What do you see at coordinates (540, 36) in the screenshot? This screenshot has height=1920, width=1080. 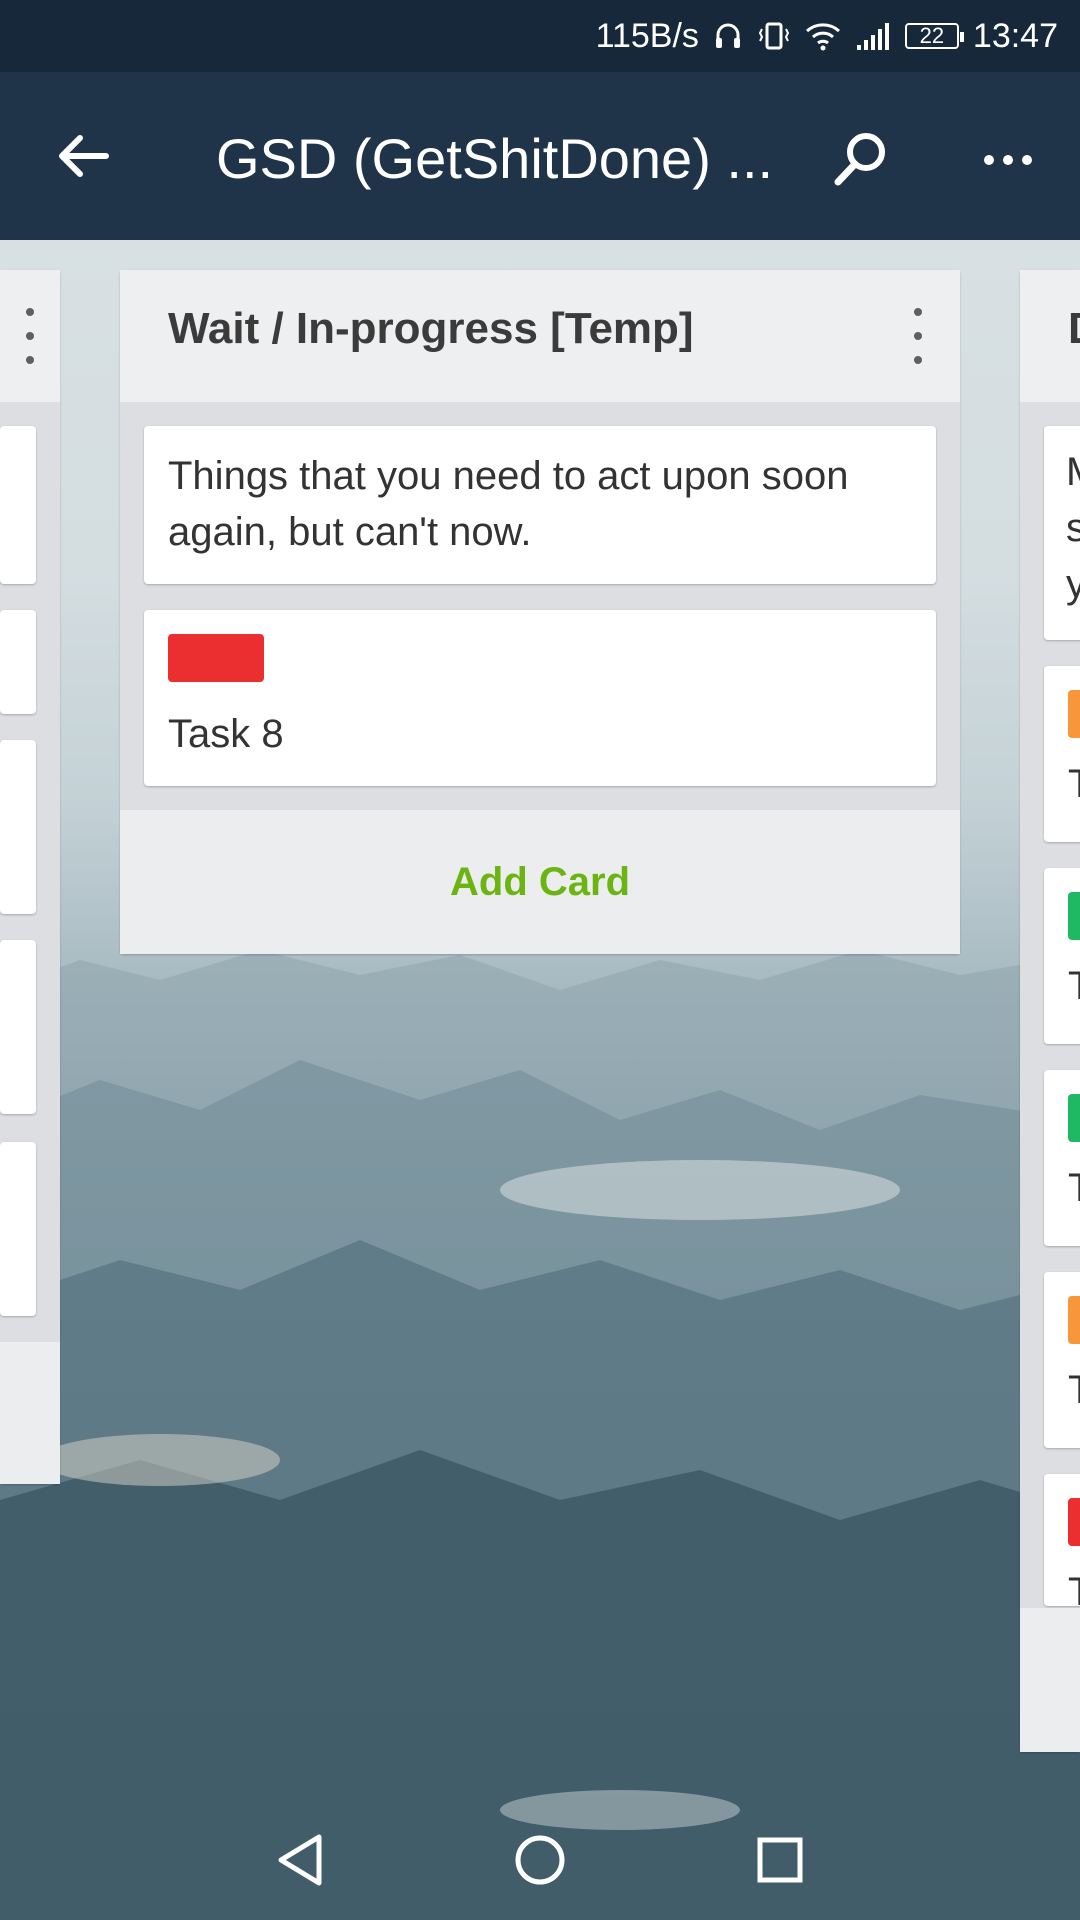 I see `status-bar: 115B/s 22 13:47` at bounding box center [540, 36].